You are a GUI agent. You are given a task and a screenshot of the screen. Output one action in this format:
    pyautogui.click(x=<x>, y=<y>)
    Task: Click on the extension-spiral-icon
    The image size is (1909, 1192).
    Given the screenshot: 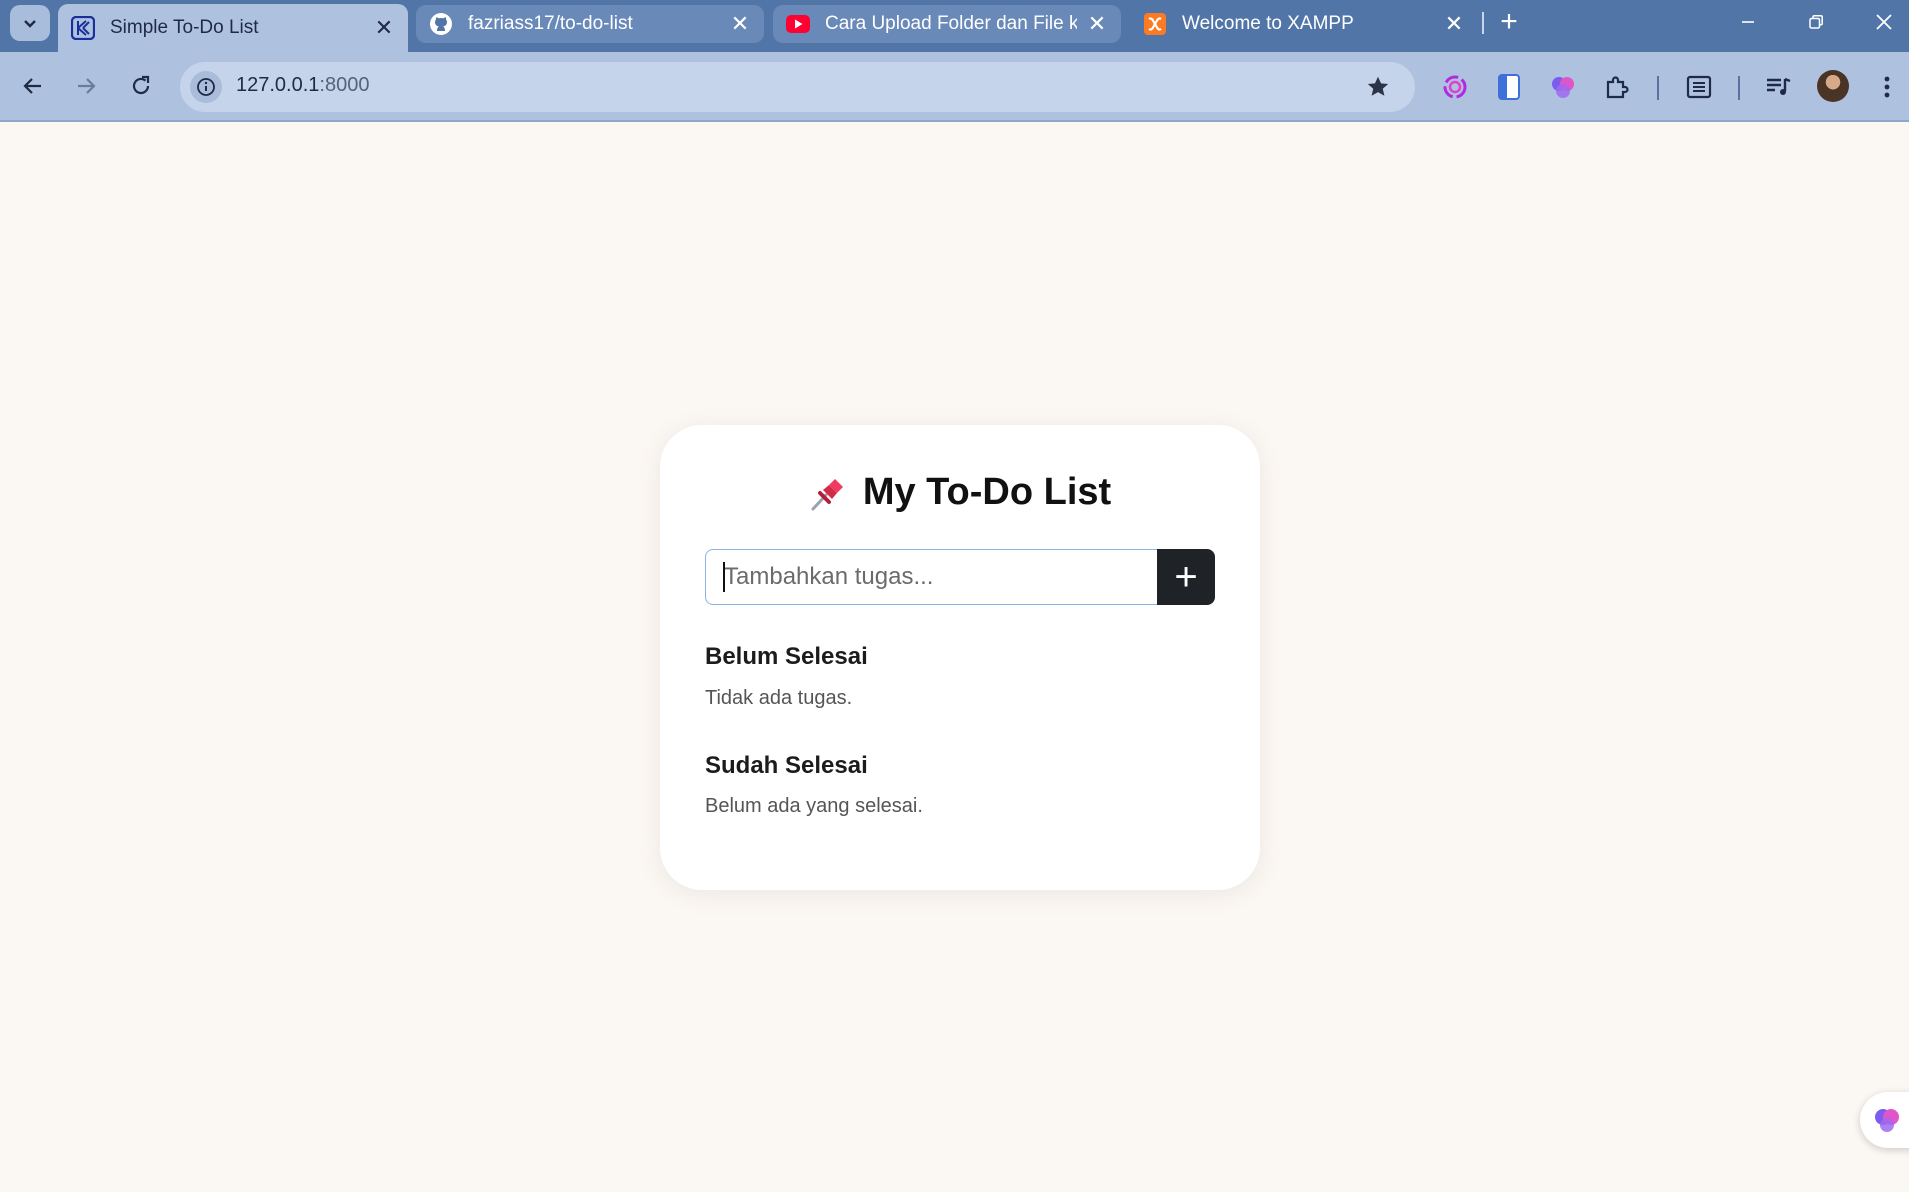 What is the action you would take?
    pyautogui.click(x=1455, y=87)
    